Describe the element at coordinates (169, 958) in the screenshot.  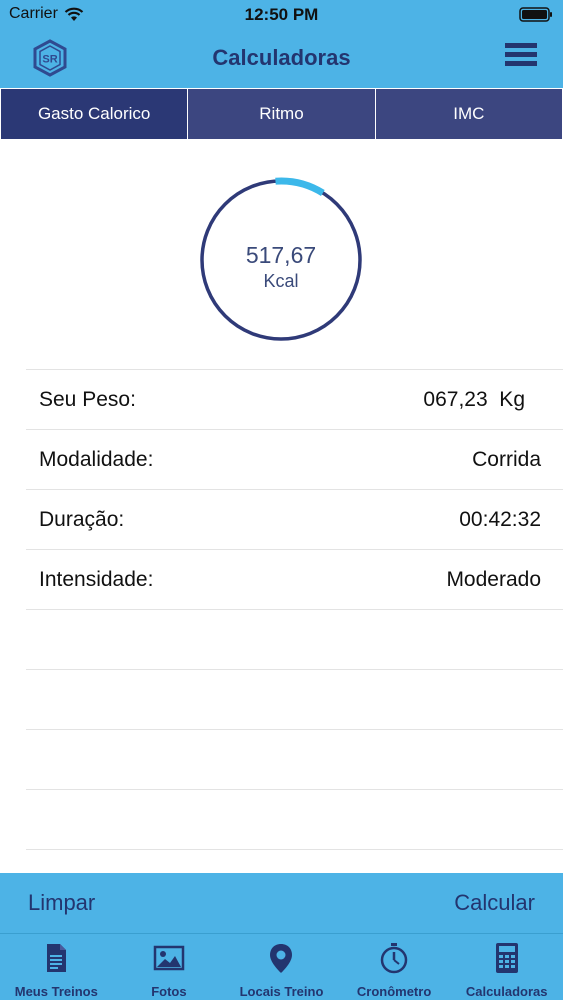
I see `photo-icon` at that location.